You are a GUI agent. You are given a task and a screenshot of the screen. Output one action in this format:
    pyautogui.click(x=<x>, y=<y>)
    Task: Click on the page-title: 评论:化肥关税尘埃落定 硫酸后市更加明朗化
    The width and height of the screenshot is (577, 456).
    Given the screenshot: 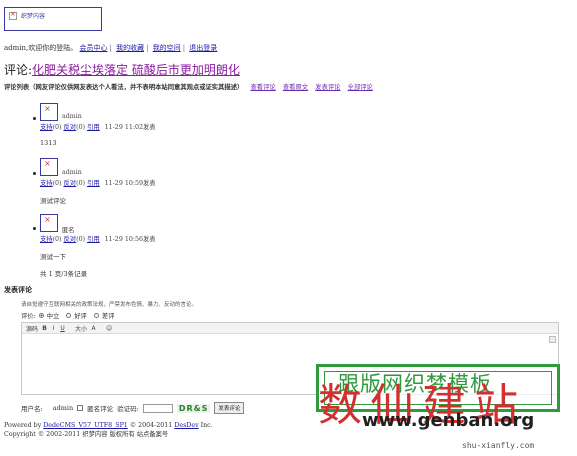 What is the action you would take?
    pyautogui.click(x=122, y=69)
    